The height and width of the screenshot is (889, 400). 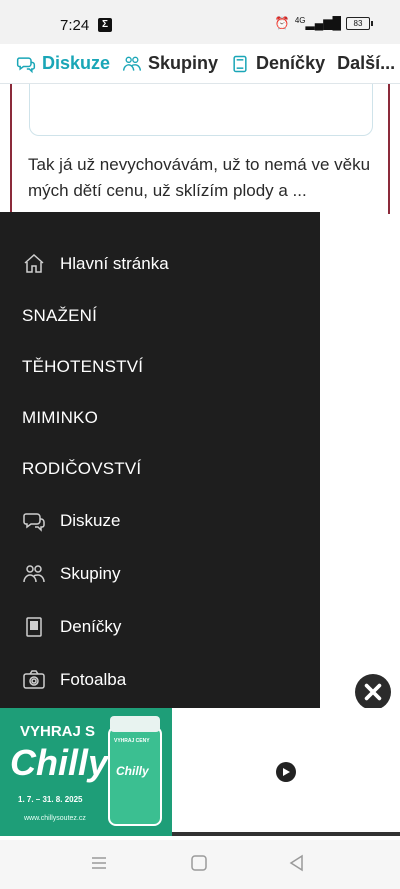 What do you see at coordinates (50, 799) in the screenshot?
I see `ad-dates: 1. 7. – 31. 8. 2025` at bounding box center [50, 799].